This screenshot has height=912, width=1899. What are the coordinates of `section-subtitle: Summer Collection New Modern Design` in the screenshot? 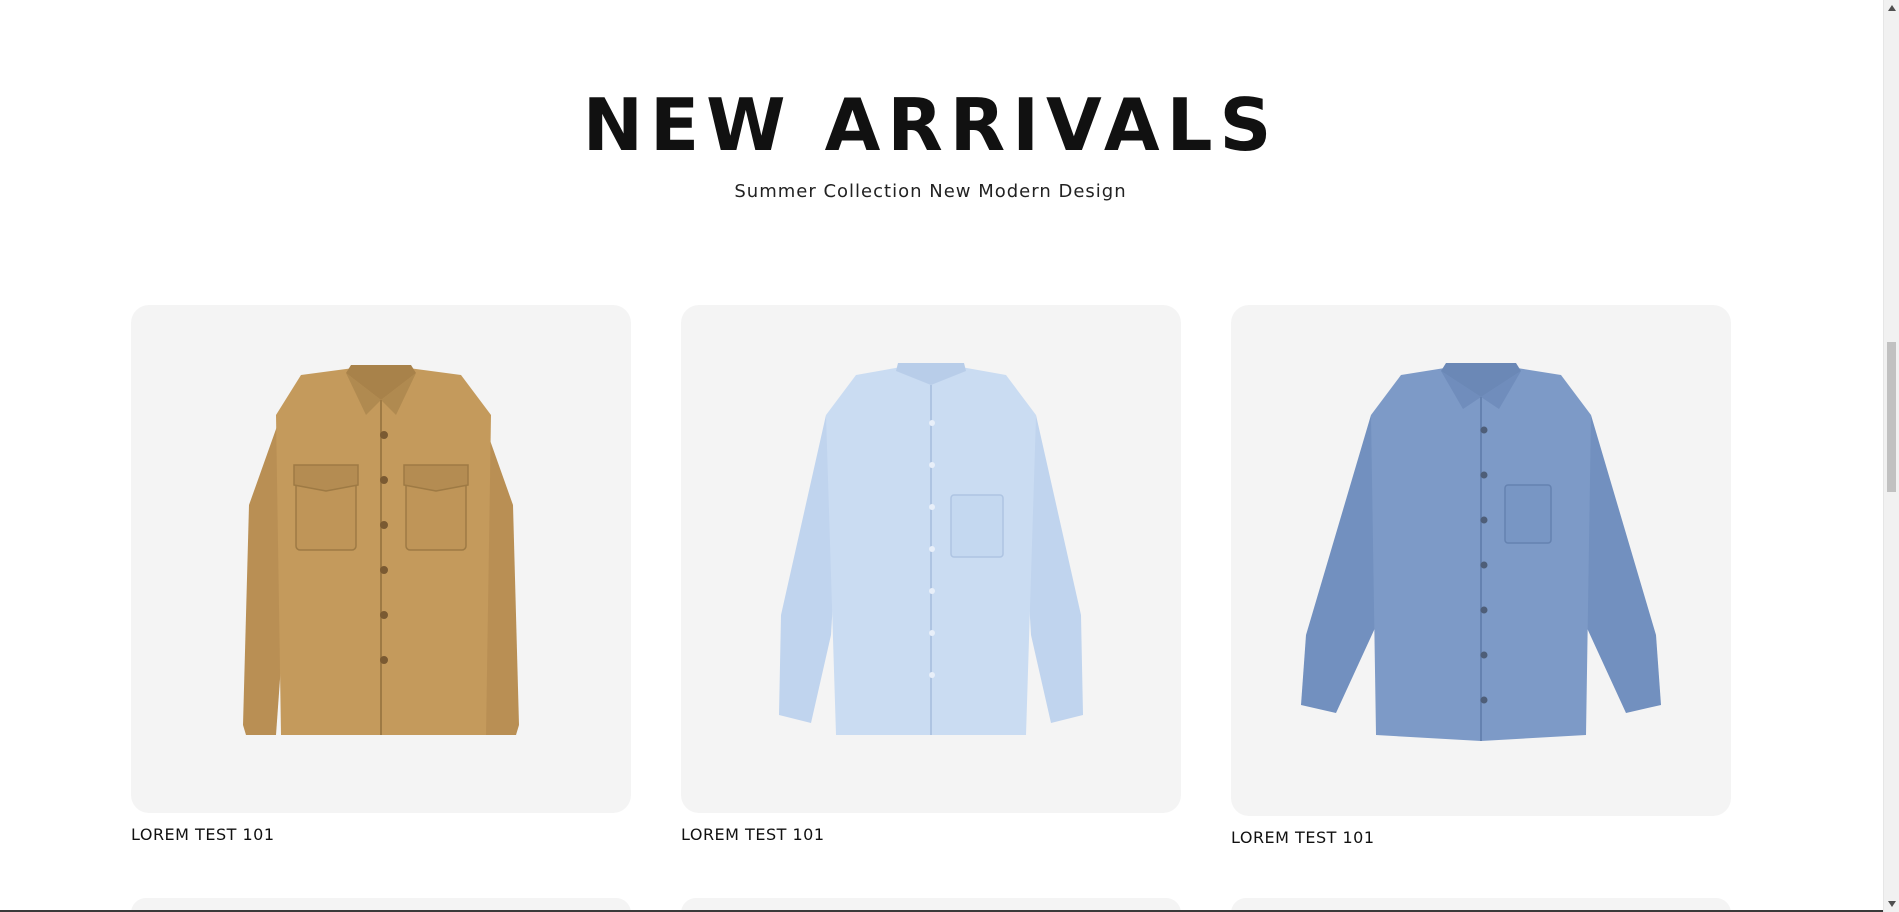 It's located at (930, 191).